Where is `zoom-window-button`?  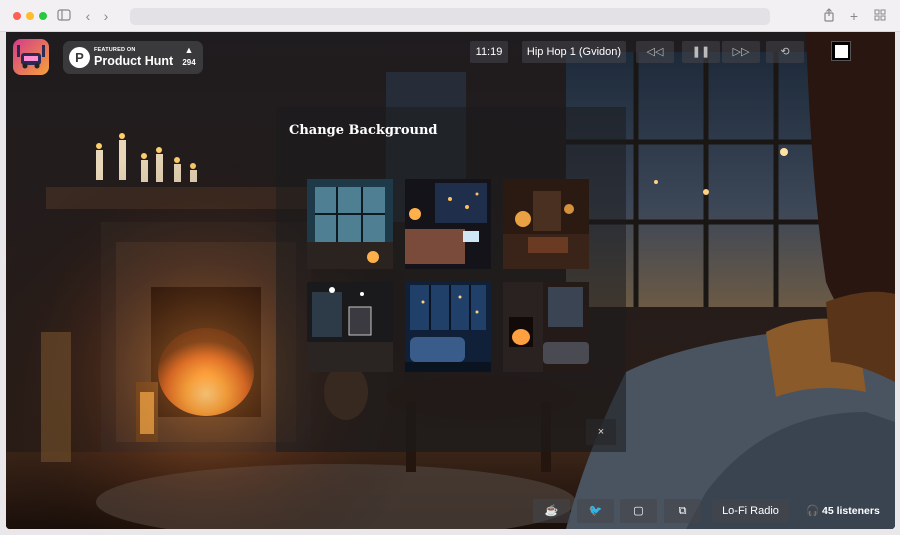
zoom-window-button is located at coordinates (43, 16).